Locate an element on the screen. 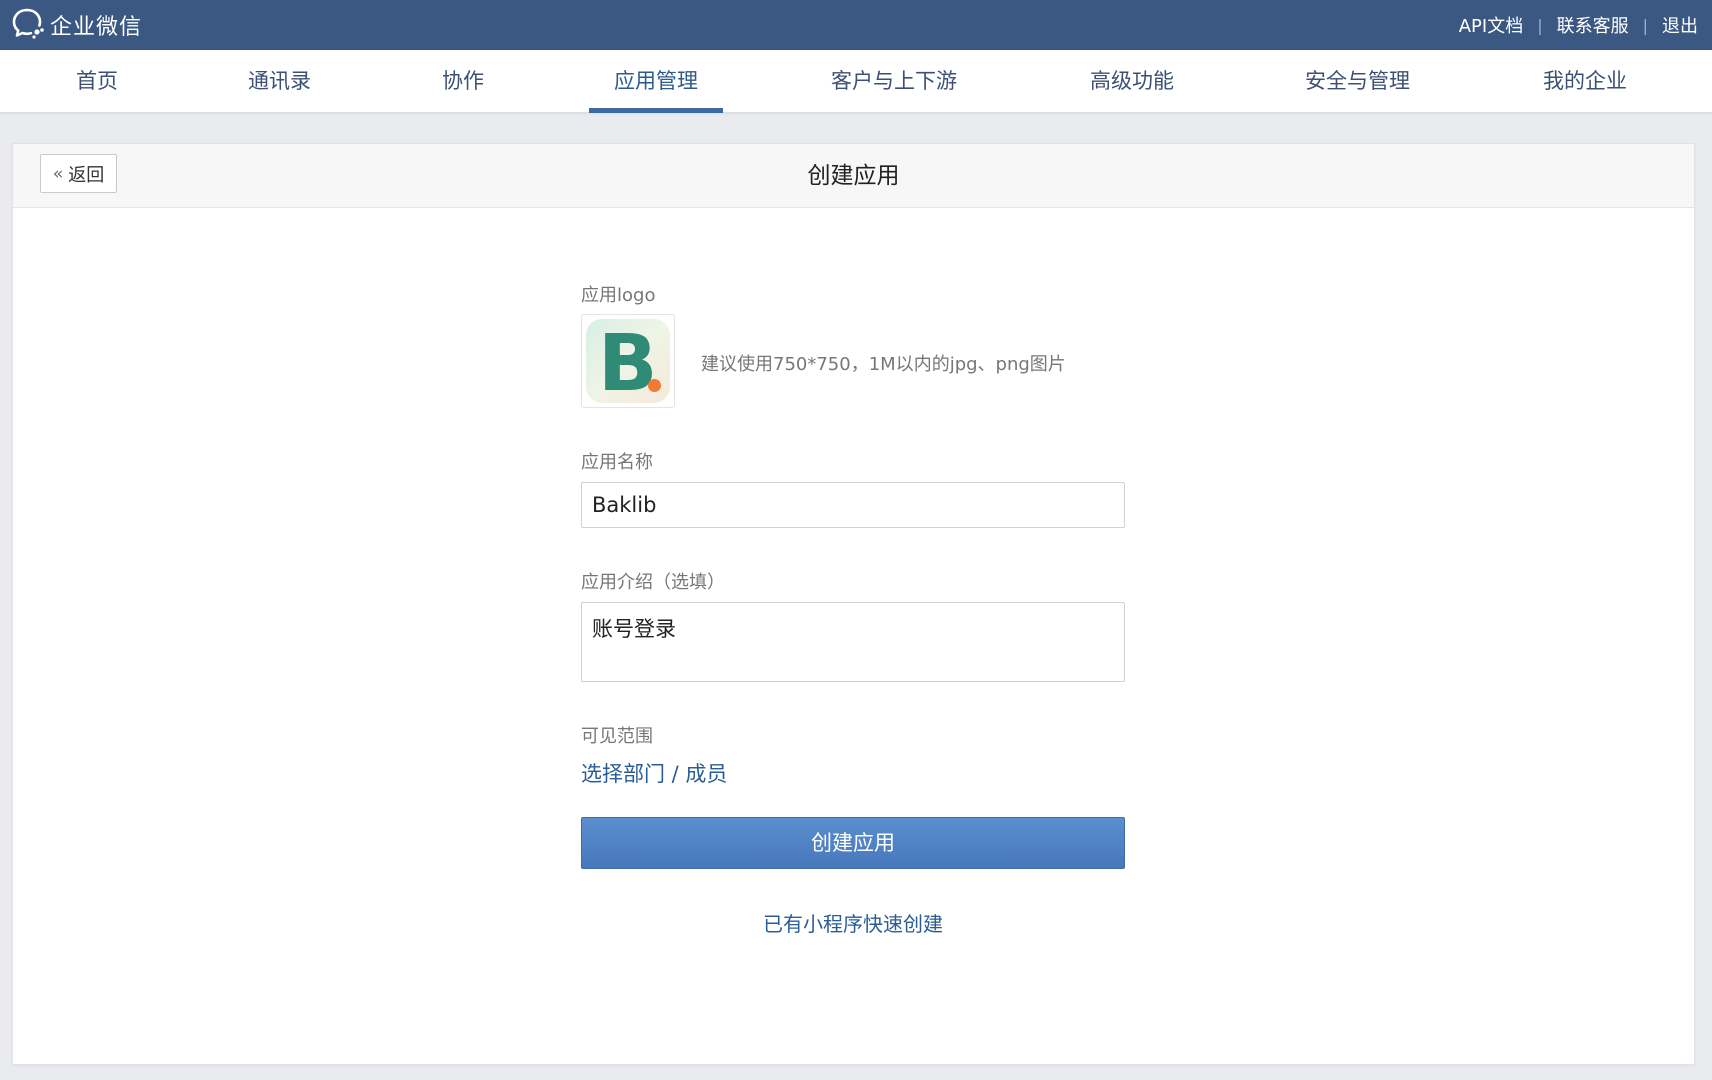  select-members-link: 选择部门 / 成员 is located at coordinates (654, 773).